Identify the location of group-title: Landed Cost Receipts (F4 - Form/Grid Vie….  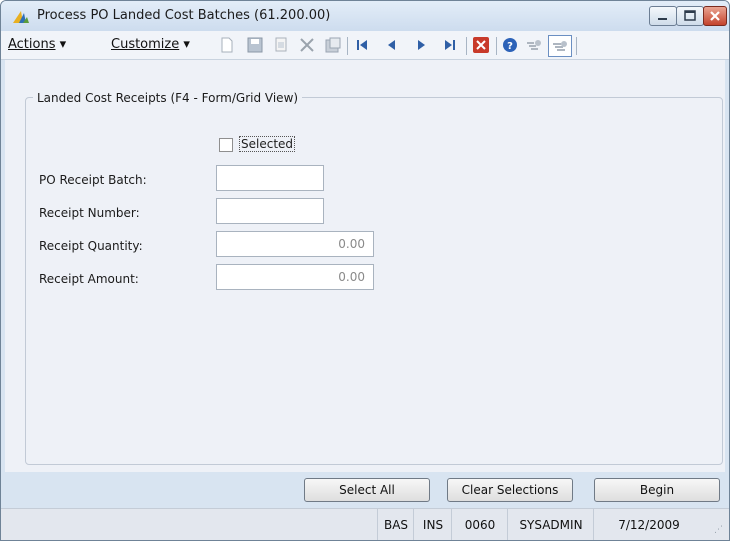
(168, 98).